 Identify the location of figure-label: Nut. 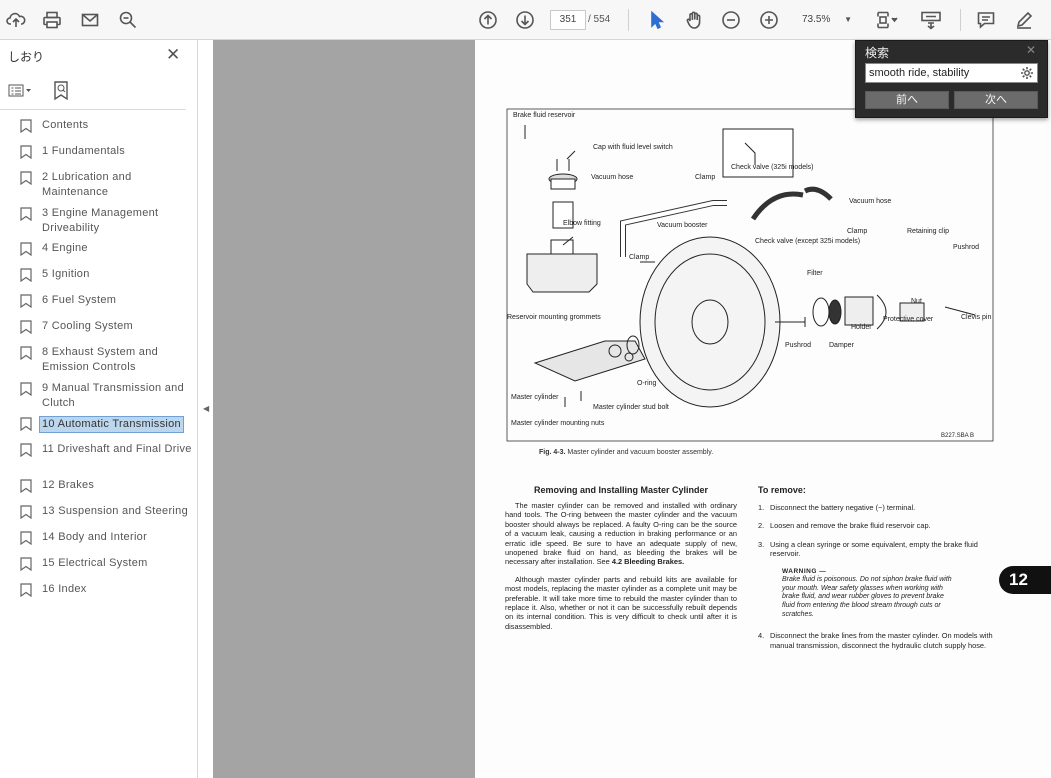
(916, 301).